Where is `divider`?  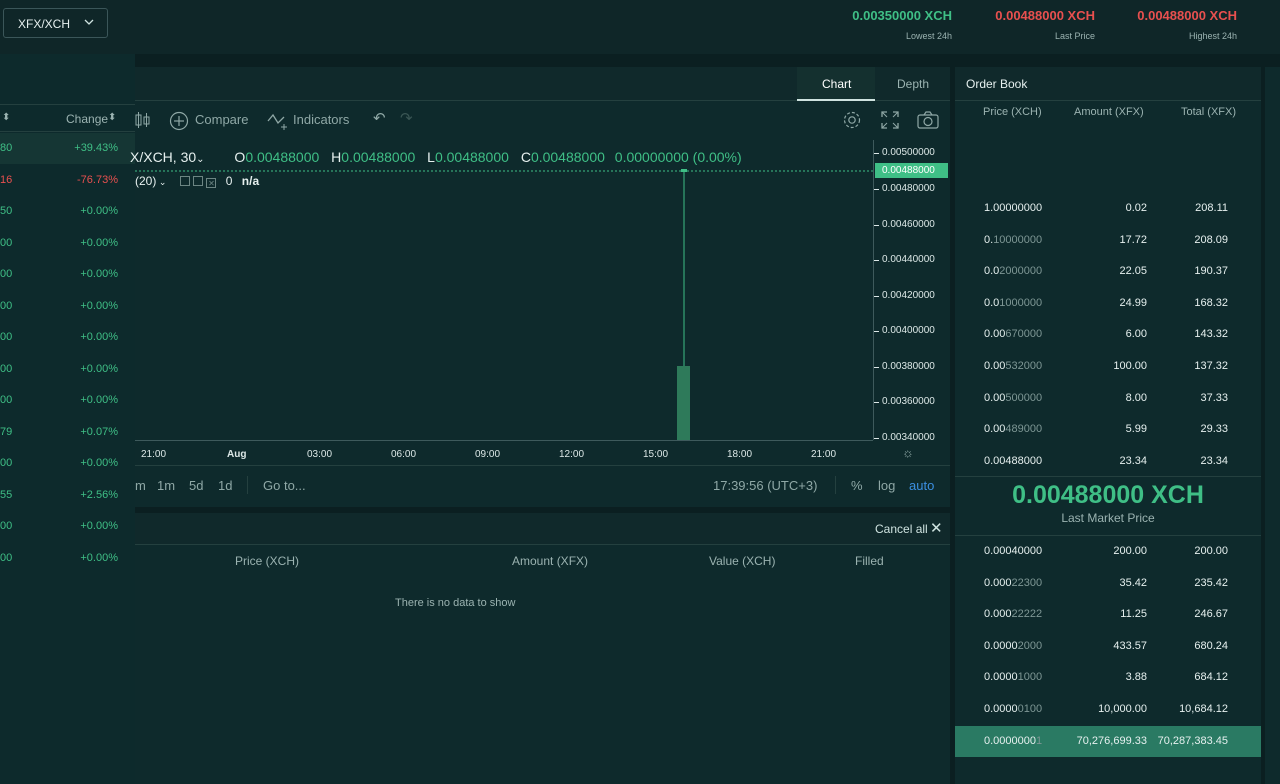
divider is located at coordinates (247, 485).